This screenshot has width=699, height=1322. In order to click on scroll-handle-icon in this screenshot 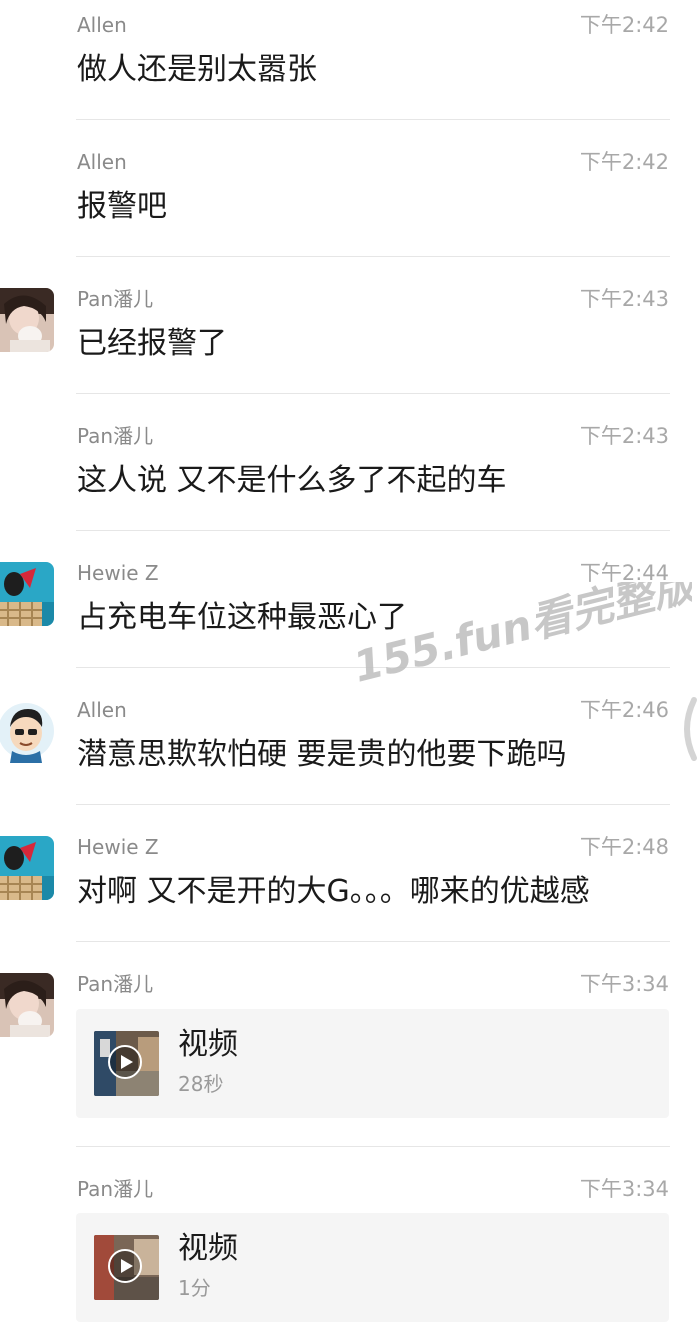, I will do `click(687, 729)`.